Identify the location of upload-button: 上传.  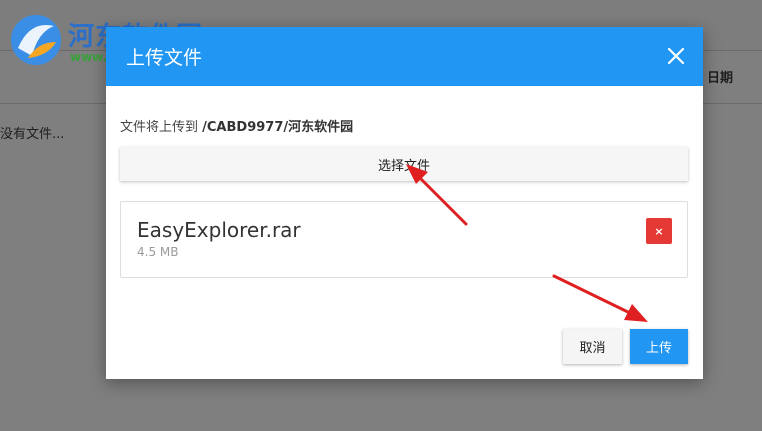
(659, 346).